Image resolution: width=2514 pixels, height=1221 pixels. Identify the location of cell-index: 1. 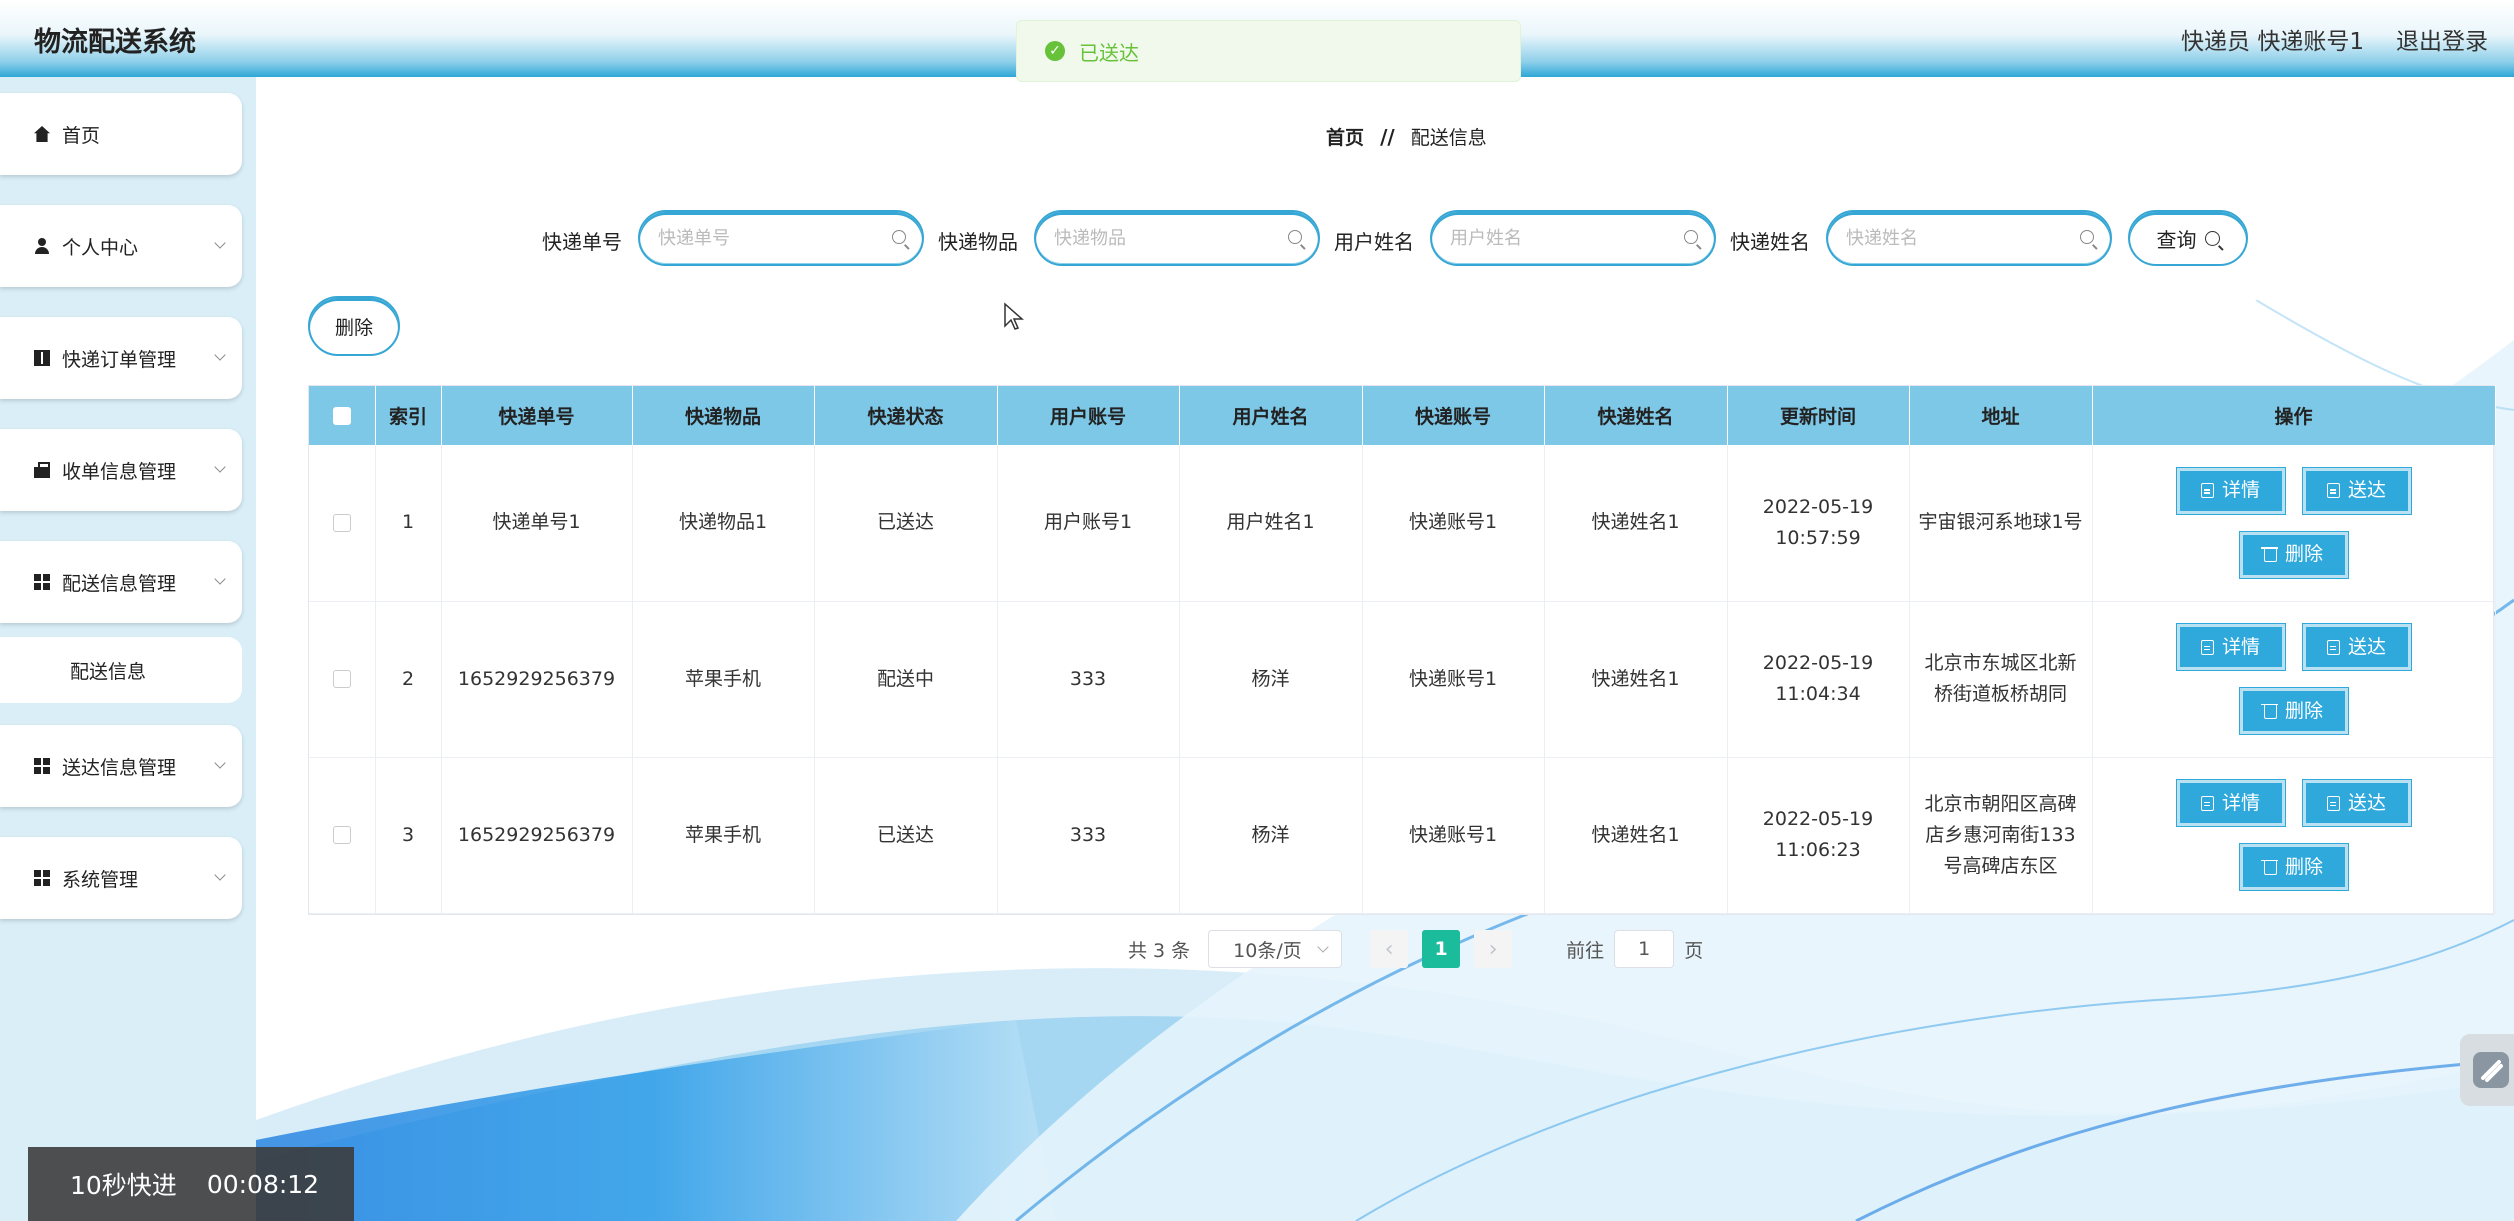
(408, 523).